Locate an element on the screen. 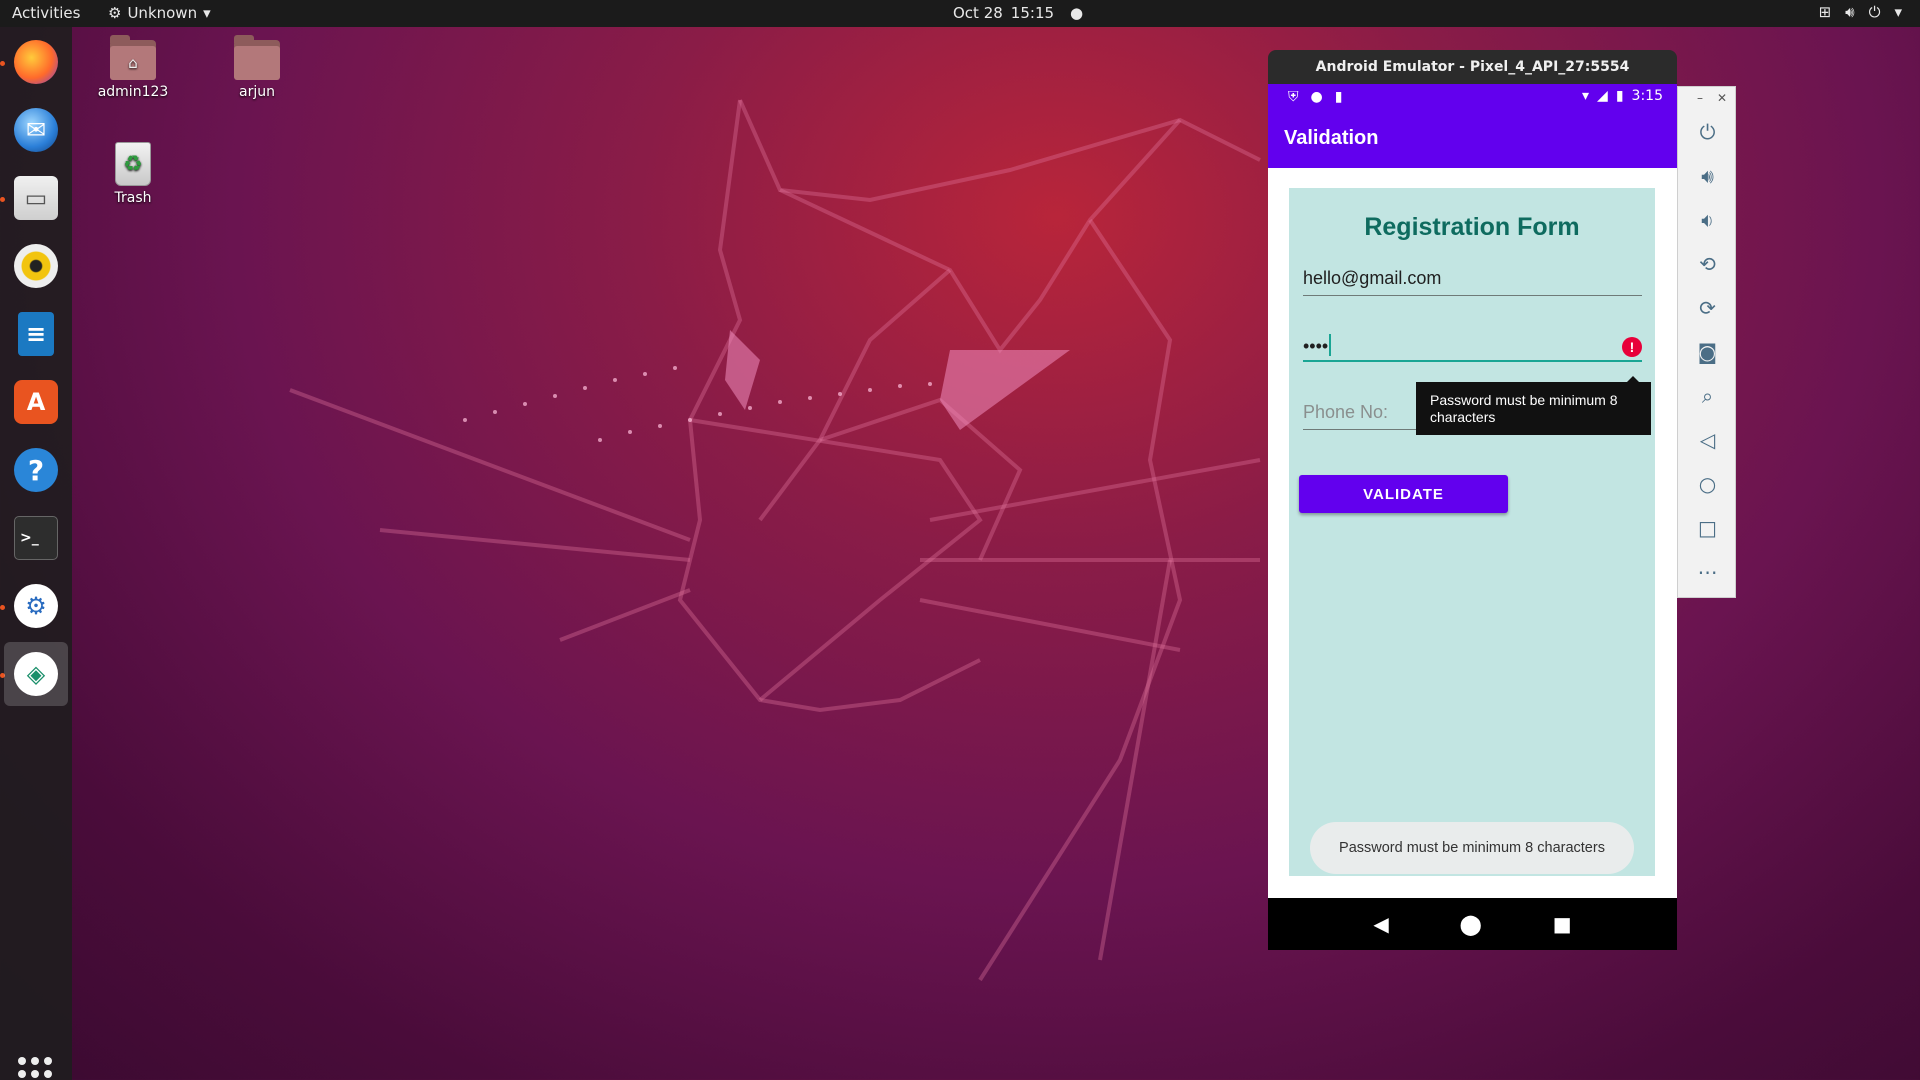  dock-rhythmbox is located at coordinates (36, 266).